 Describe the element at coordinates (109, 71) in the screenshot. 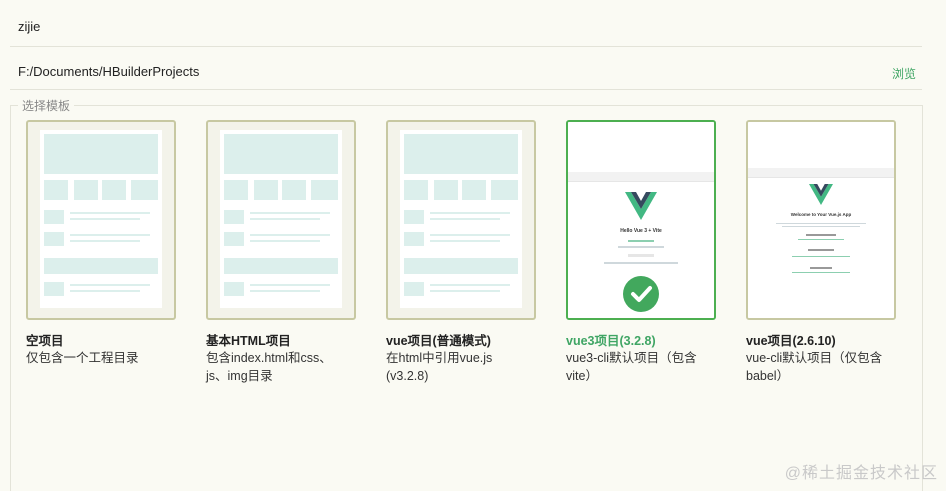

I see `project-path-value: F:/Documents/HBuilderProjects` at that location.